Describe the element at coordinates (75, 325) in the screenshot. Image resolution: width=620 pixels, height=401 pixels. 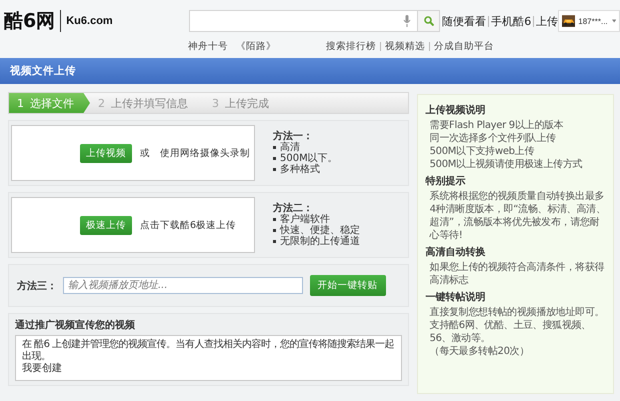
I see `promo-title: 通过推广视频宣传您的视频` at that location.